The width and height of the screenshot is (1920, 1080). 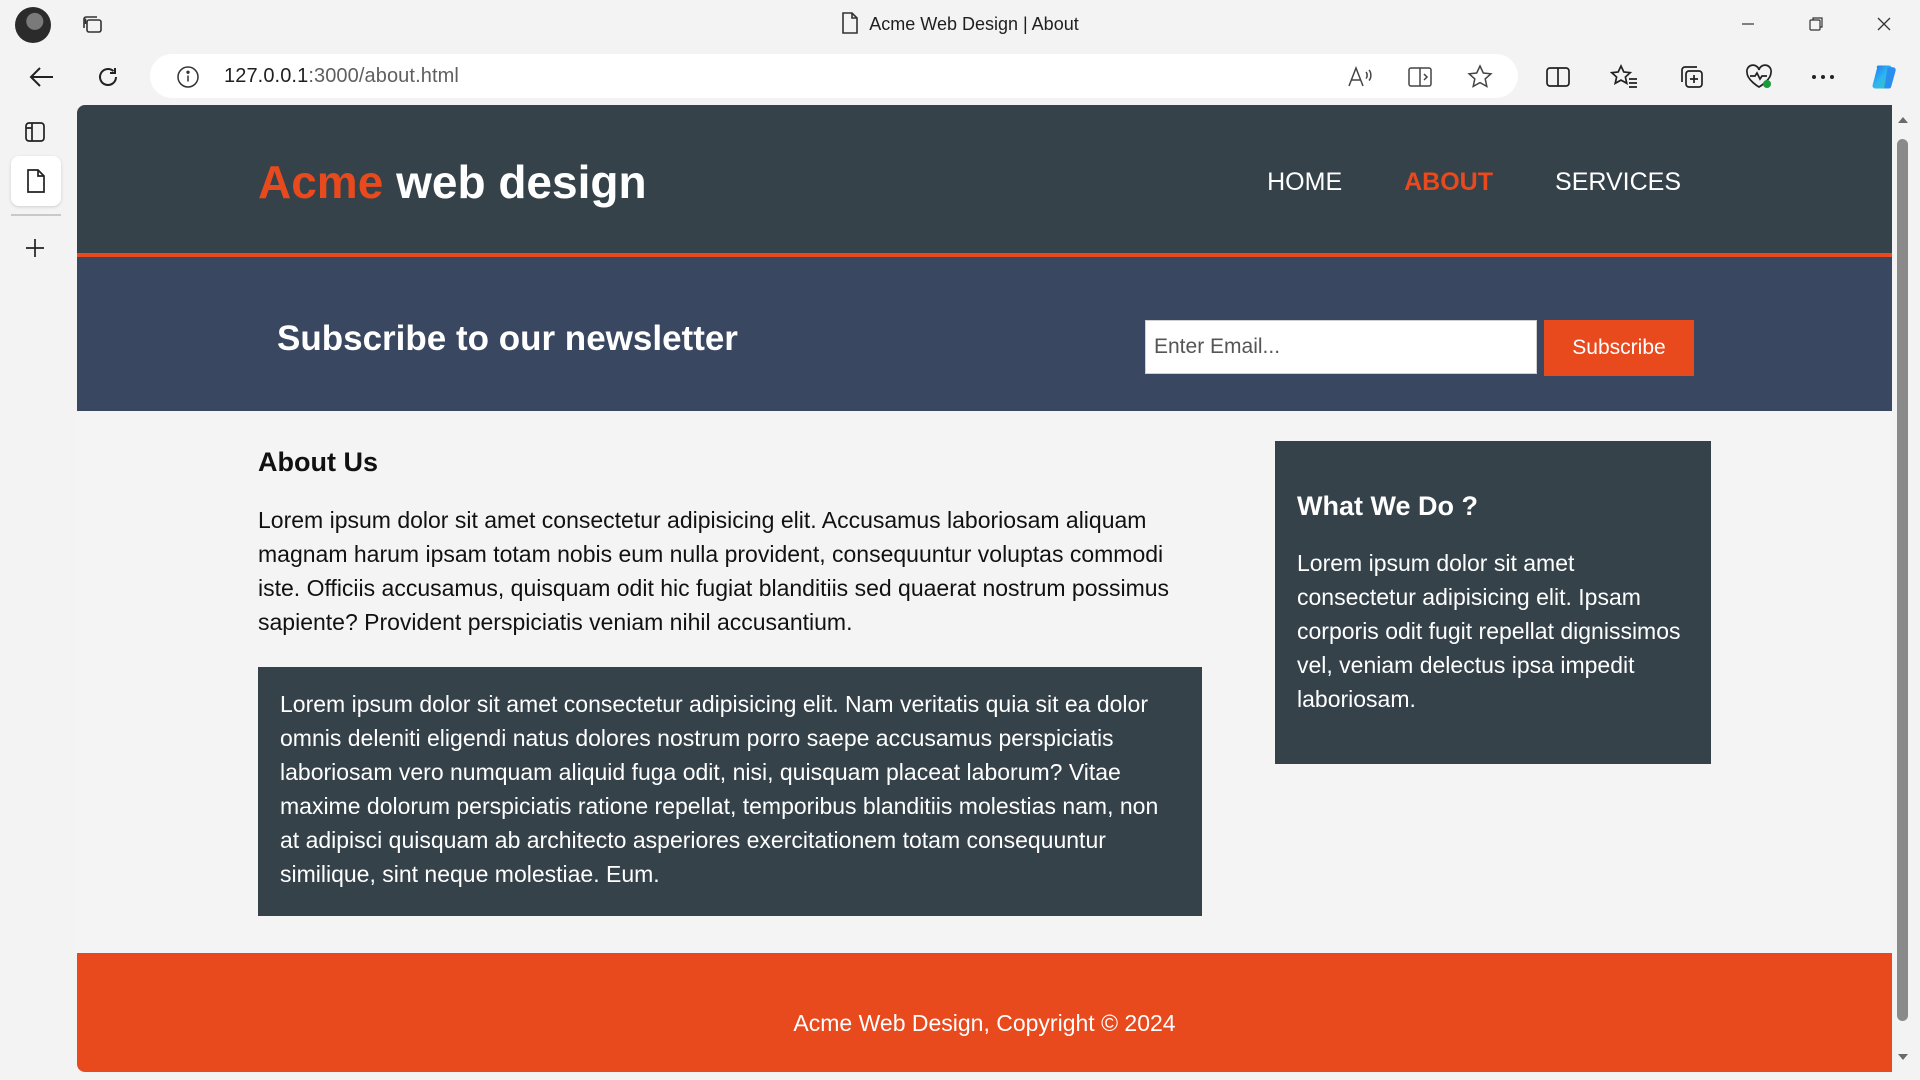 What do you see at coordinates (1360, 77) in the screenshot?
I see `read-aloud-icon` at bounding box center [1360, 77].